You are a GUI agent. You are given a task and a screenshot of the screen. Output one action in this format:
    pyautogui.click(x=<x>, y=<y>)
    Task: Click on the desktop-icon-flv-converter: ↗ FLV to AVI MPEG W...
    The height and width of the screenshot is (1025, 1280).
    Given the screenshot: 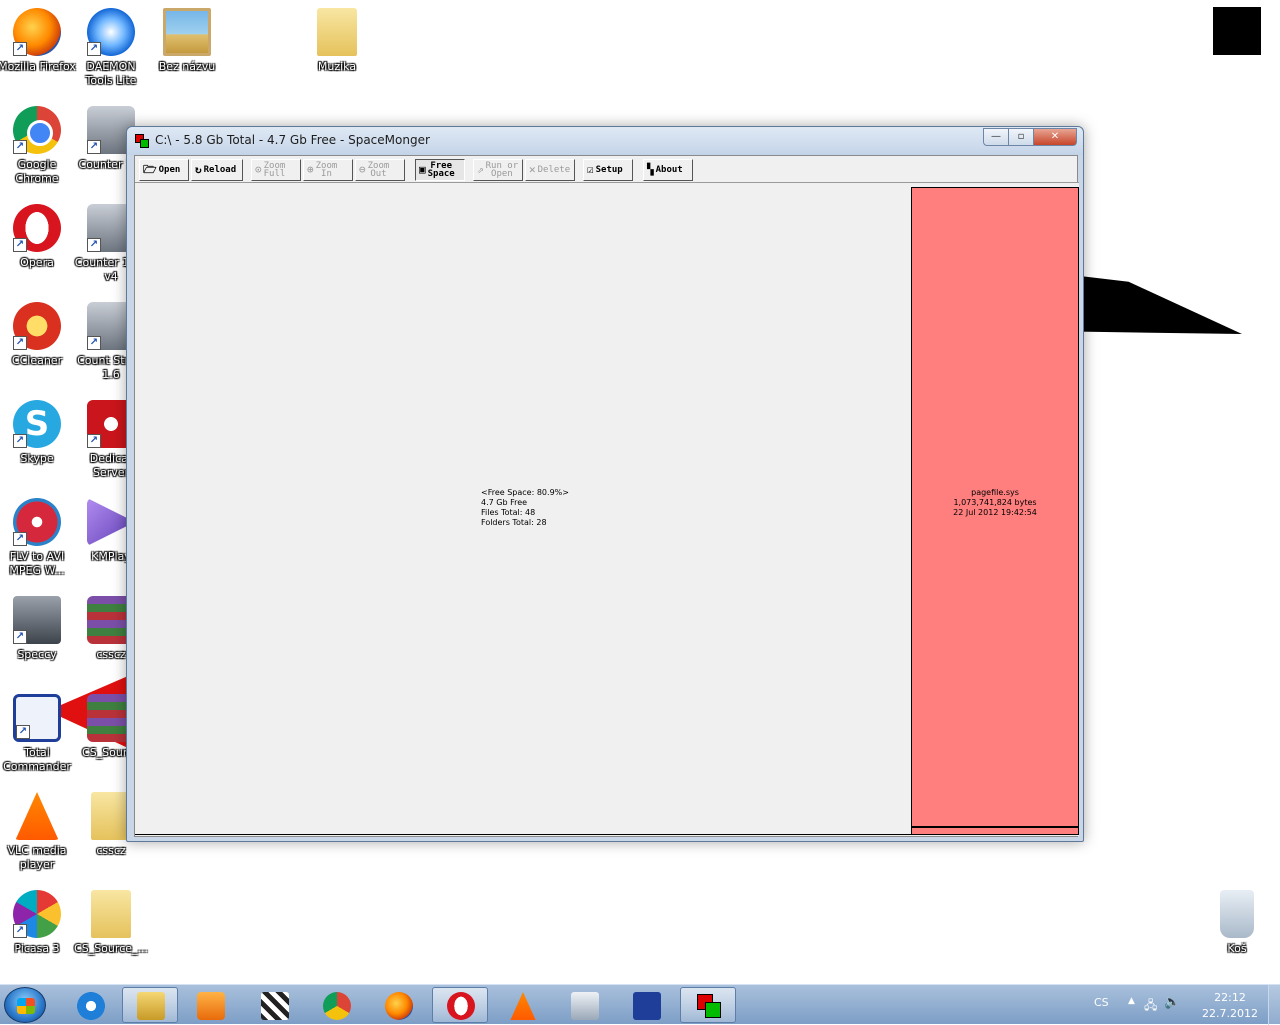 What is the action you would take?
    pyautogui.click(x=38, y=538)
    